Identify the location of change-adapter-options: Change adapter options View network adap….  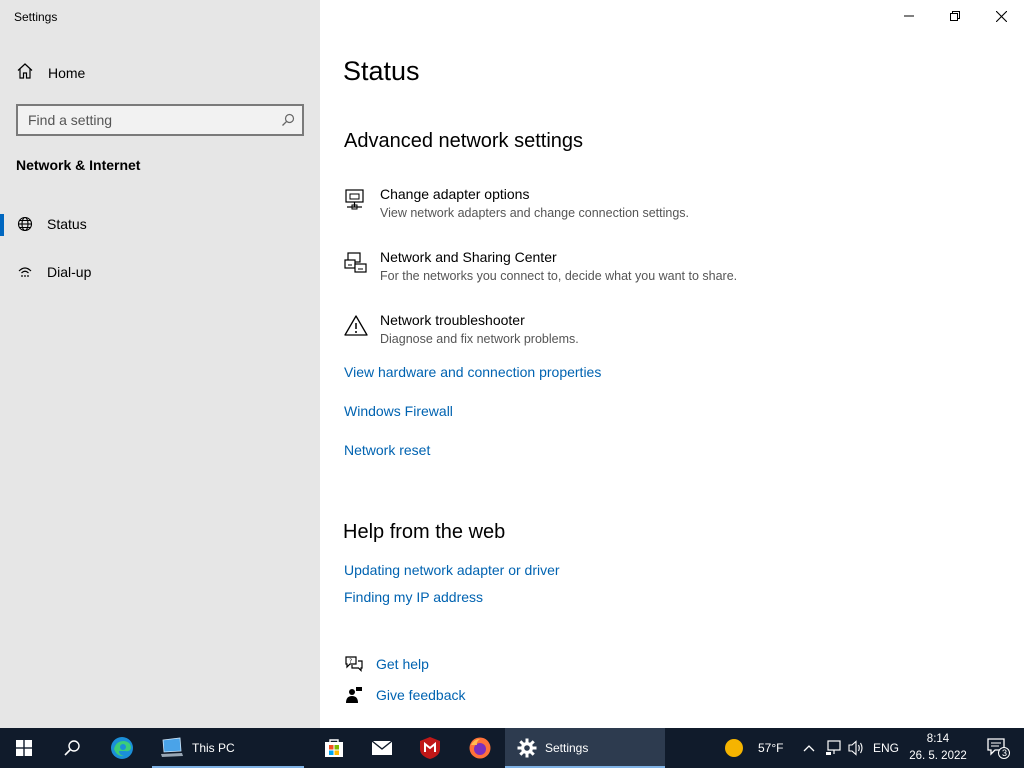
(644, 210).